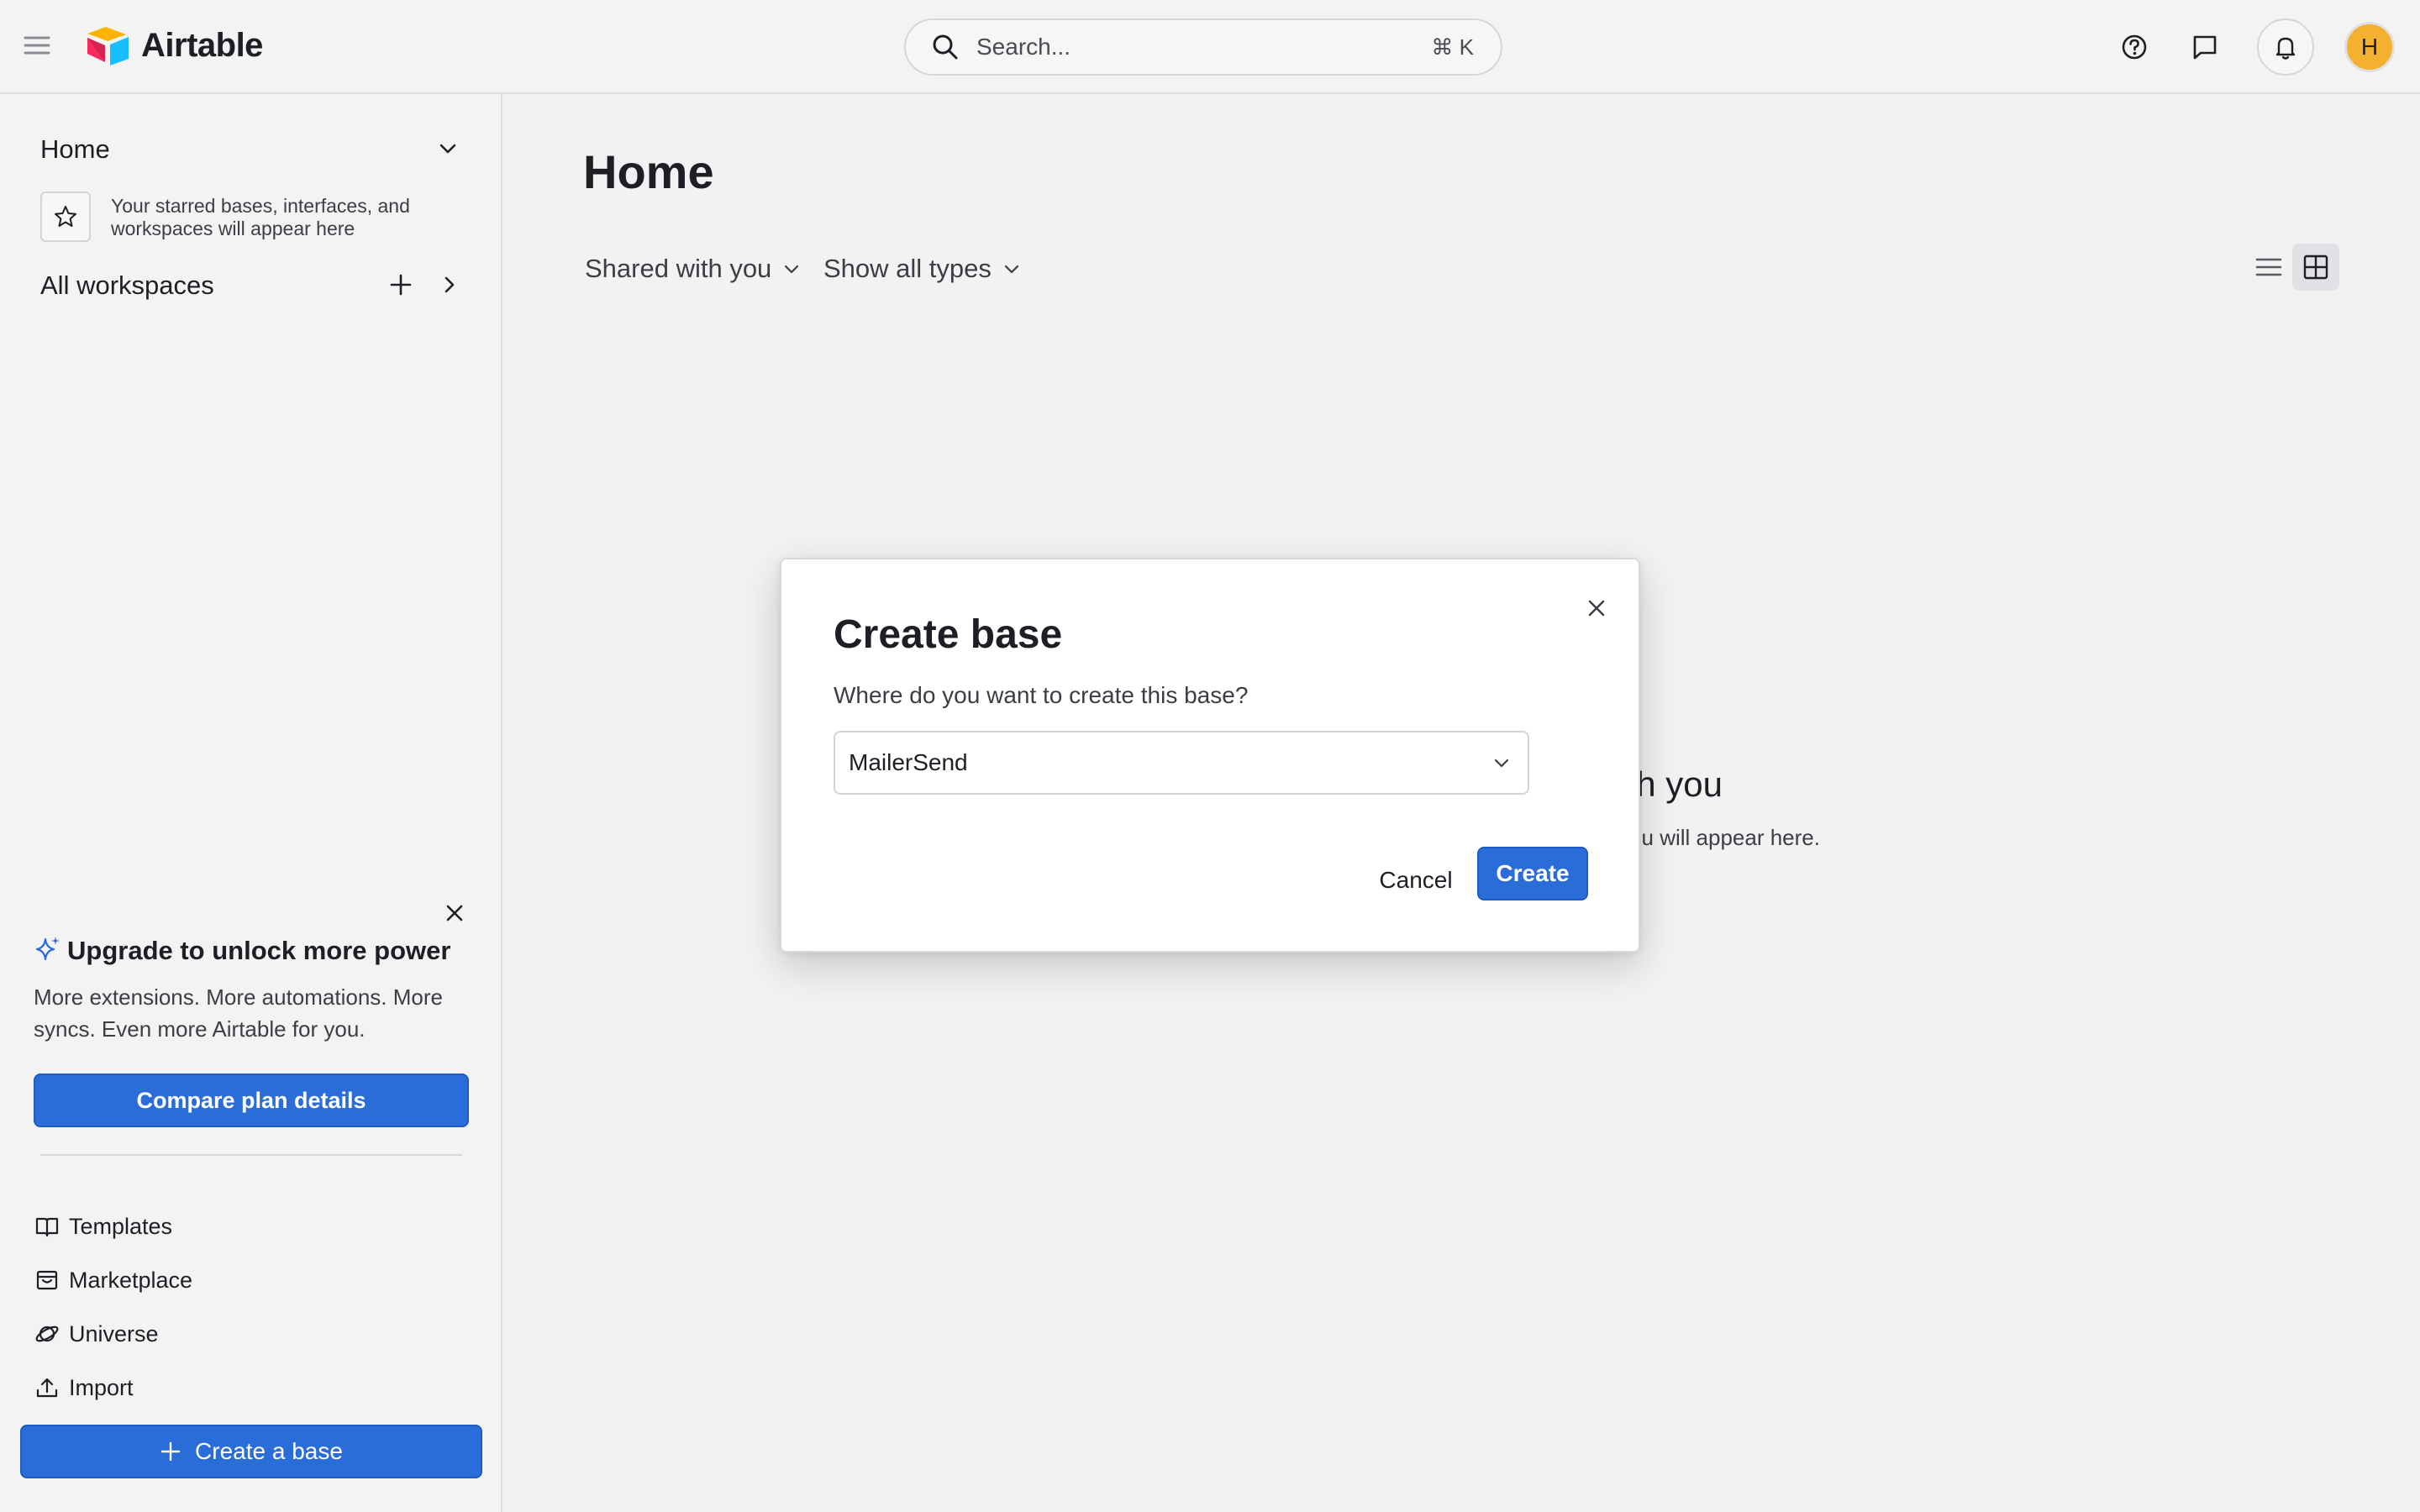  Describe the element at coordinates (401, 284) in the screenshot. I see `add-workspace-icon` at that location.